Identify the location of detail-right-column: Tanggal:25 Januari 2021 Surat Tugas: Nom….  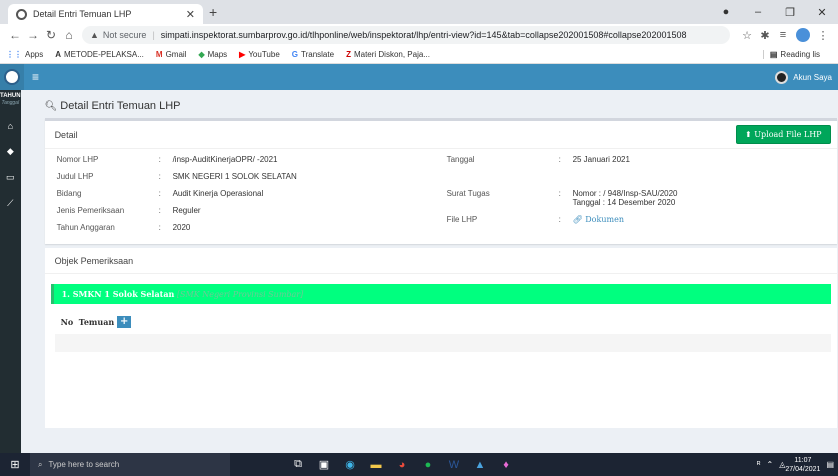
(642, 197).